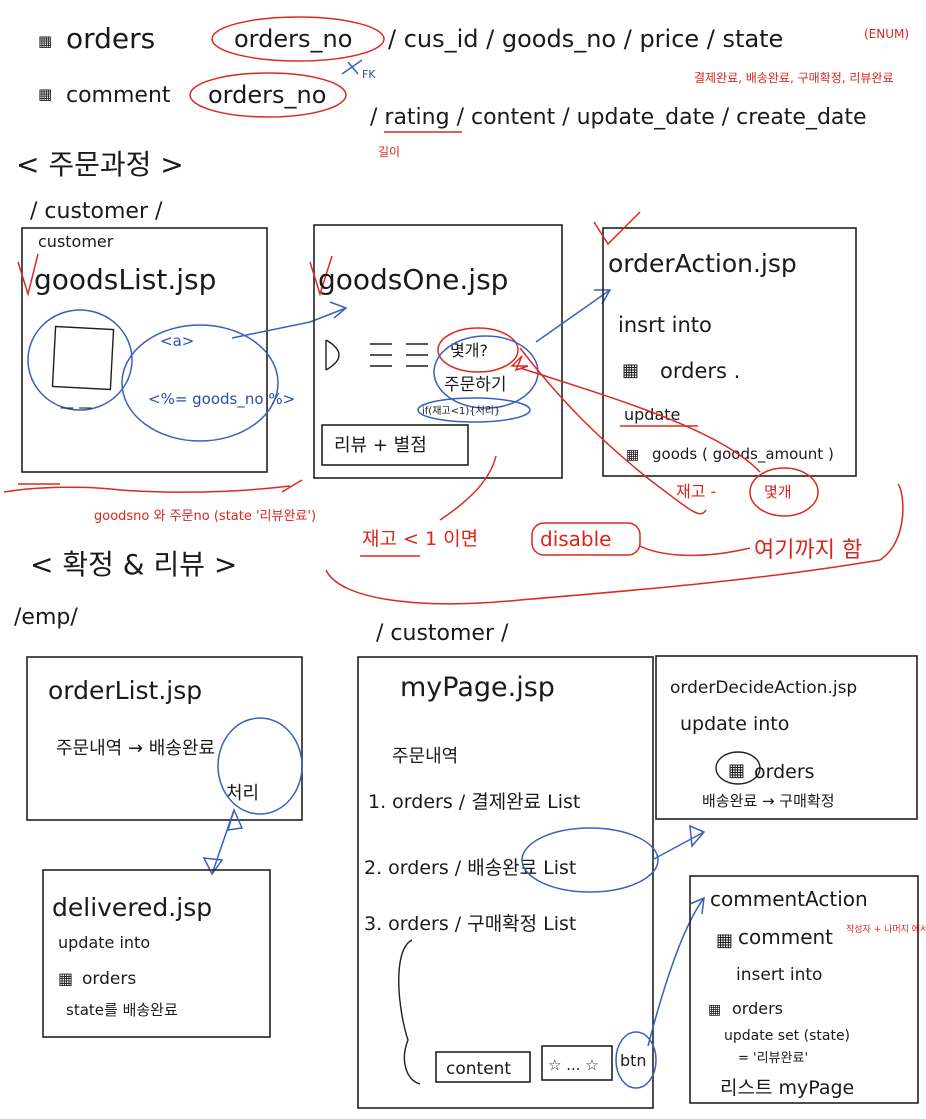  Describe the element at coordinates (696, 491) in the screenshot. I see `stock-minus-note: 재고 -` at that location.